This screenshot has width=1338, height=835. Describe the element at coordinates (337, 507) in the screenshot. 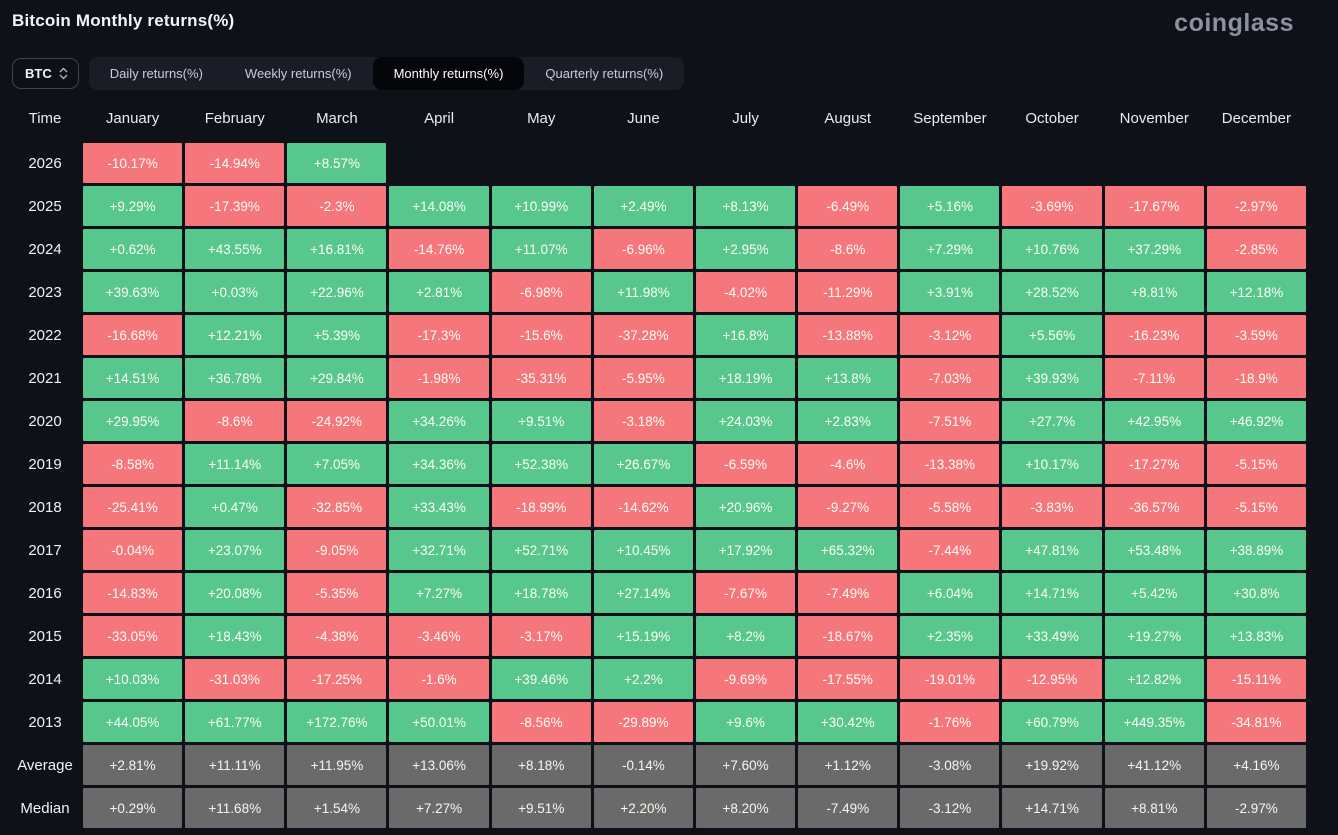

I see `return-cell: -32.85%` at that location.